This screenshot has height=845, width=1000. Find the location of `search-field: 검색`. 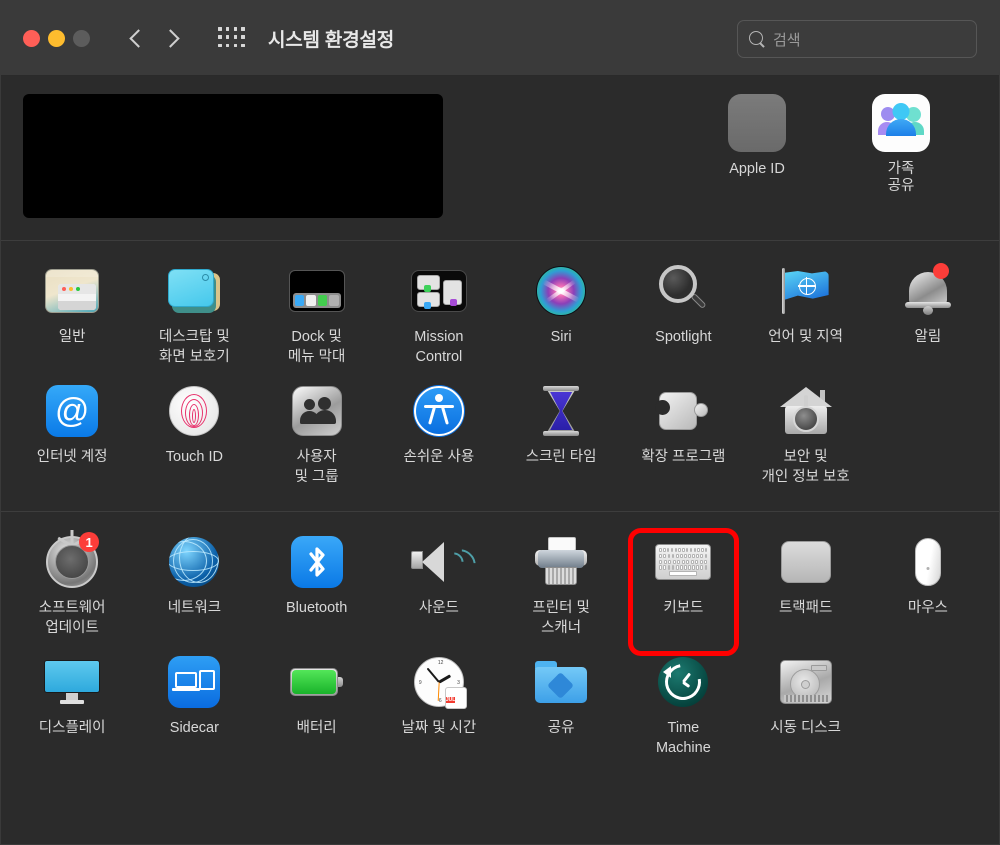

search-field: 검색 is located at coordinates (857, 39).